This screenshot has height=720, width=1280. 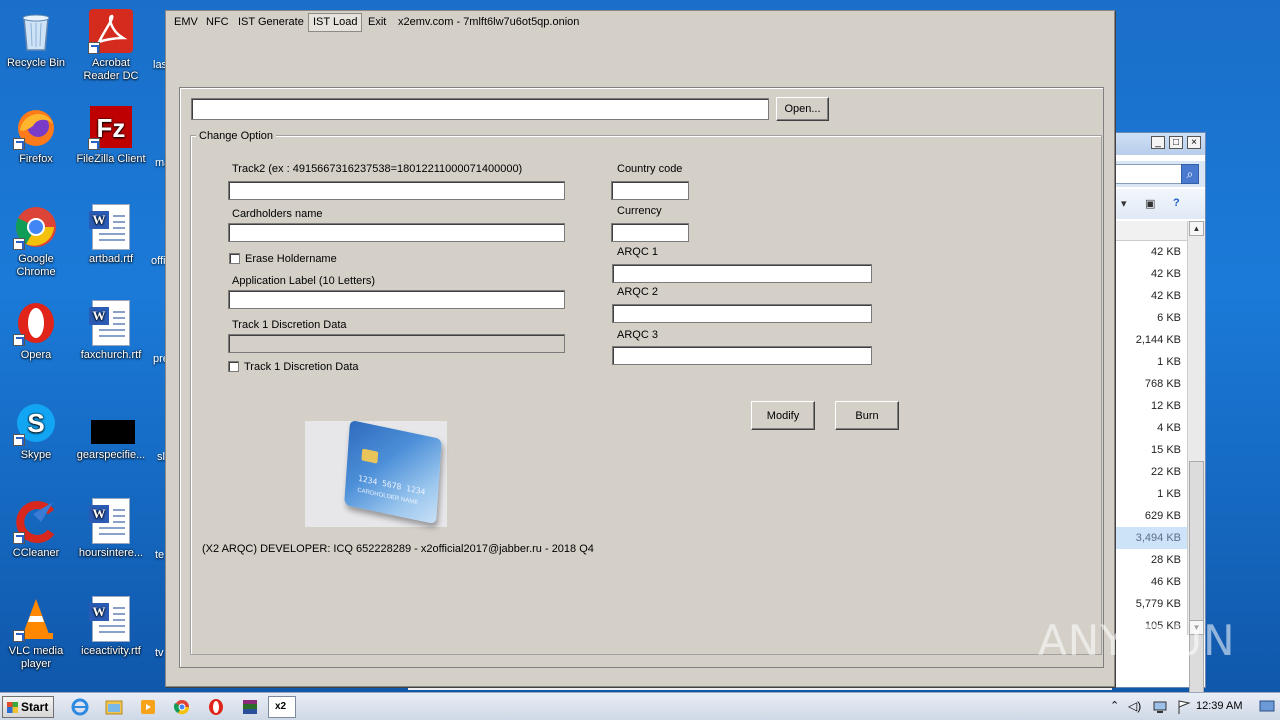 I want to click on desktop-icon-artbad: W artbad.rtf, so click(x=111, y=235).